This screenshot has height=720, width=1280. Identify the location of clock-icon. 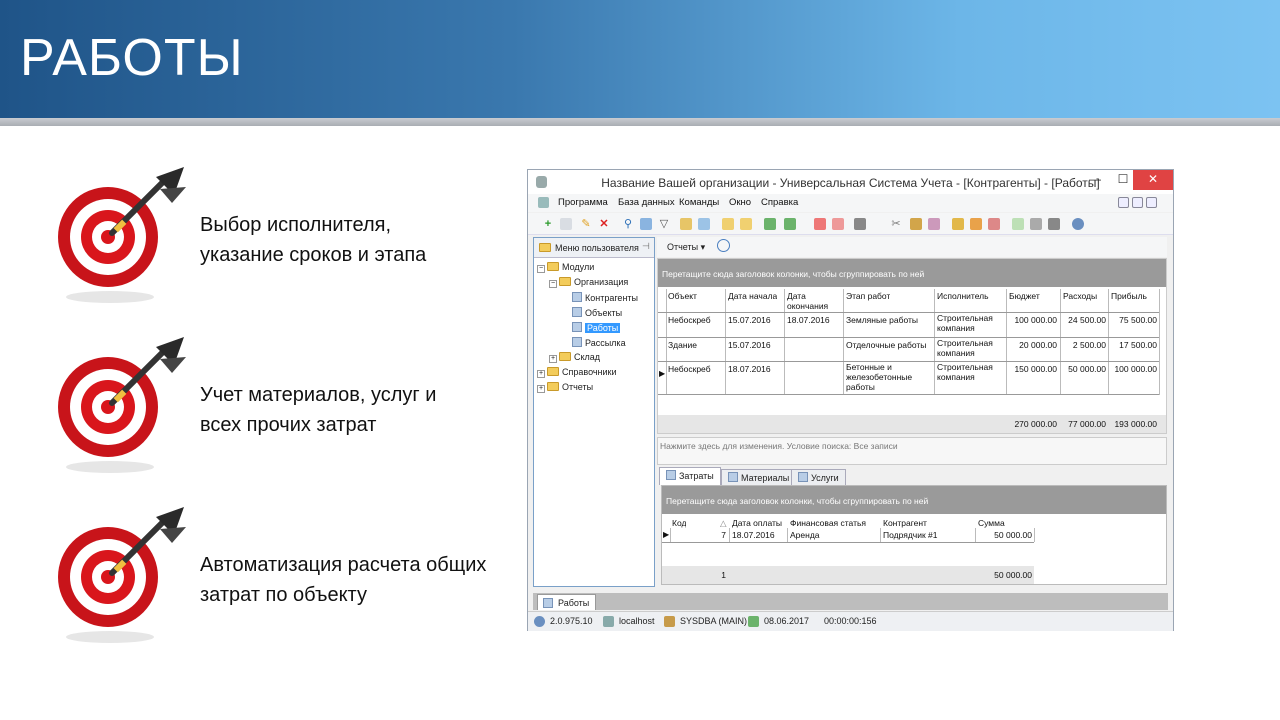
(723, 245).